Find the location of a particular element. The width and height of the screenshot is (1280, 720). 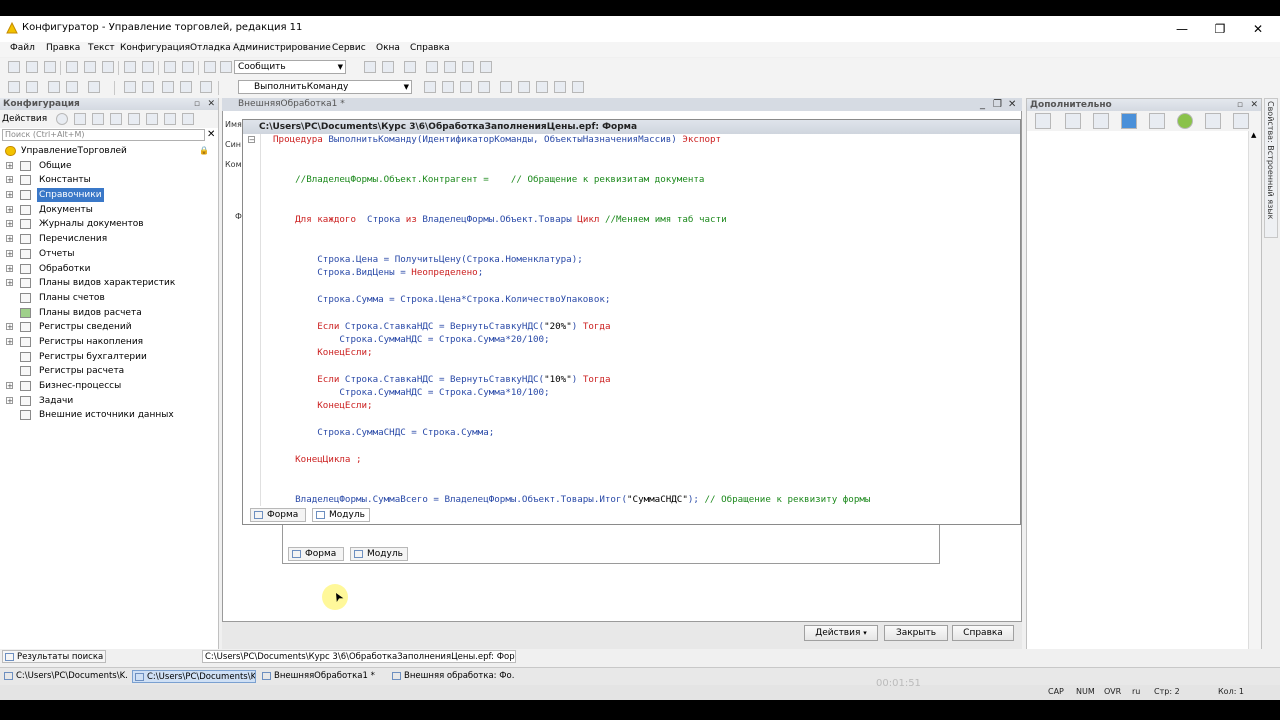

compare-icon is located at coordinates (72, 87).